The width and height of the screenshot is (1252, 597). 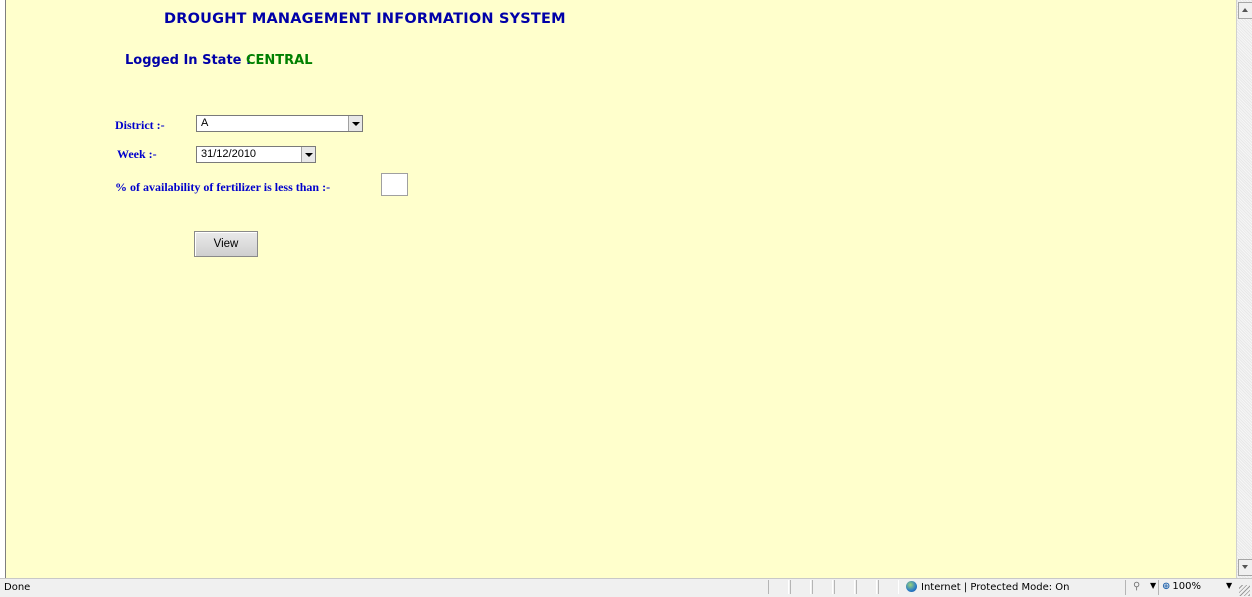 What do you see at coordinates (137, 154) in the screenshot?
I see `week-label: Week :-` at bounding box center [137, 154].